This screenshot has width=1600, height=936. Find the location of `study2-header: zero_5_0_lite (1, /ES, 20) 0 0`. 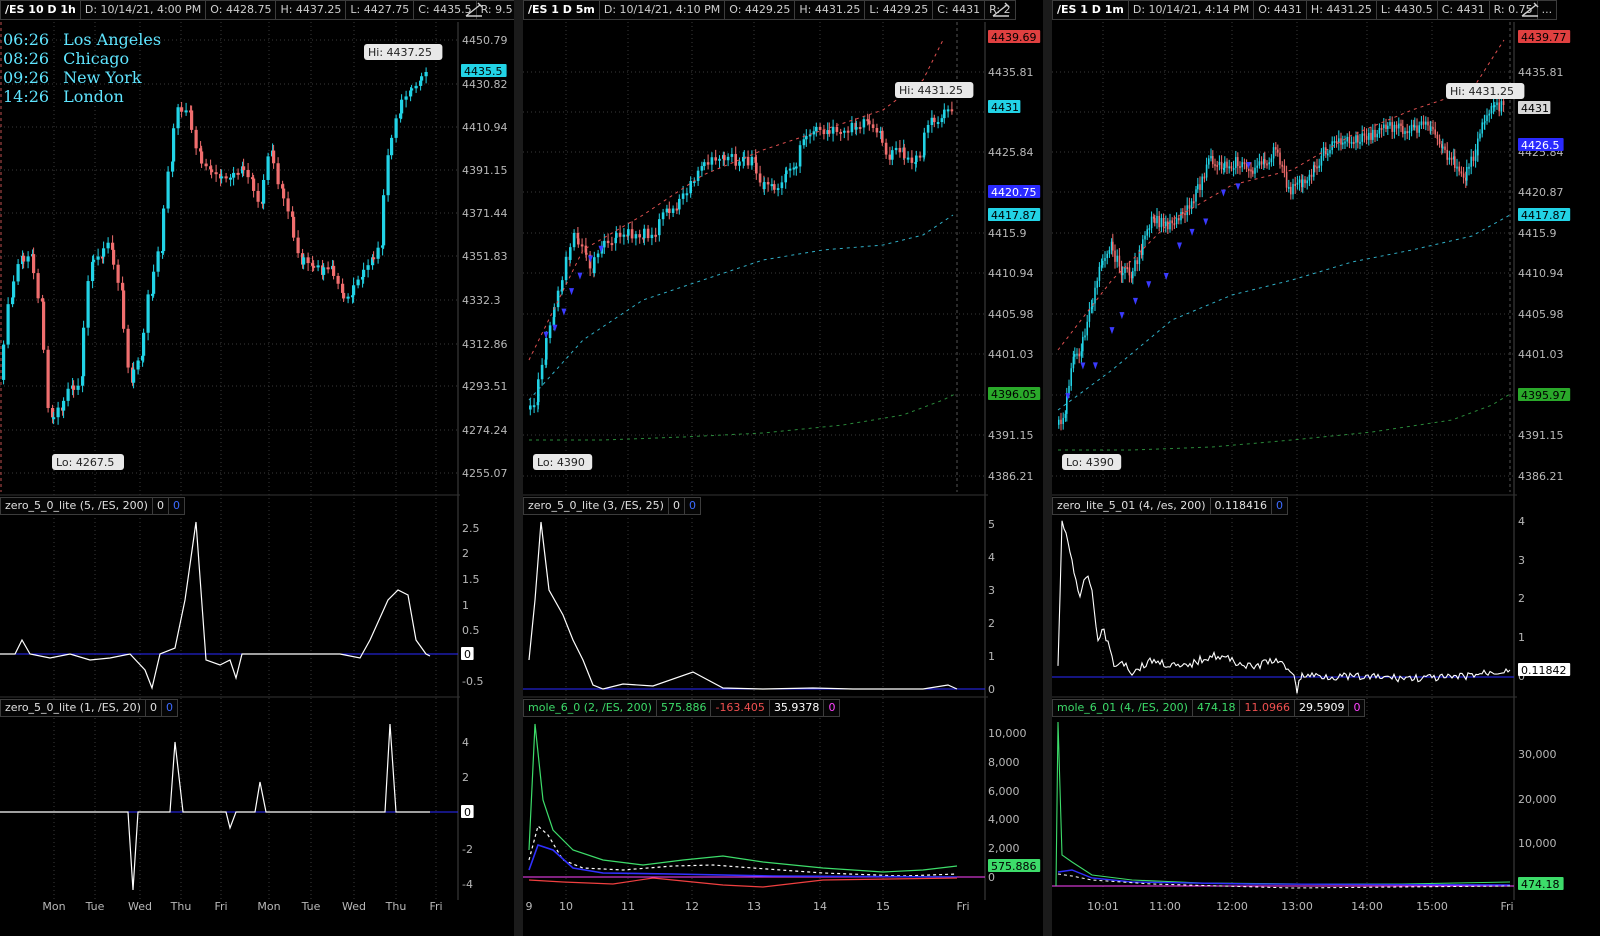

study2-header: zero_5_0_lite (1, /ES, 20) 0 0 is located at coordinates (89, 708).